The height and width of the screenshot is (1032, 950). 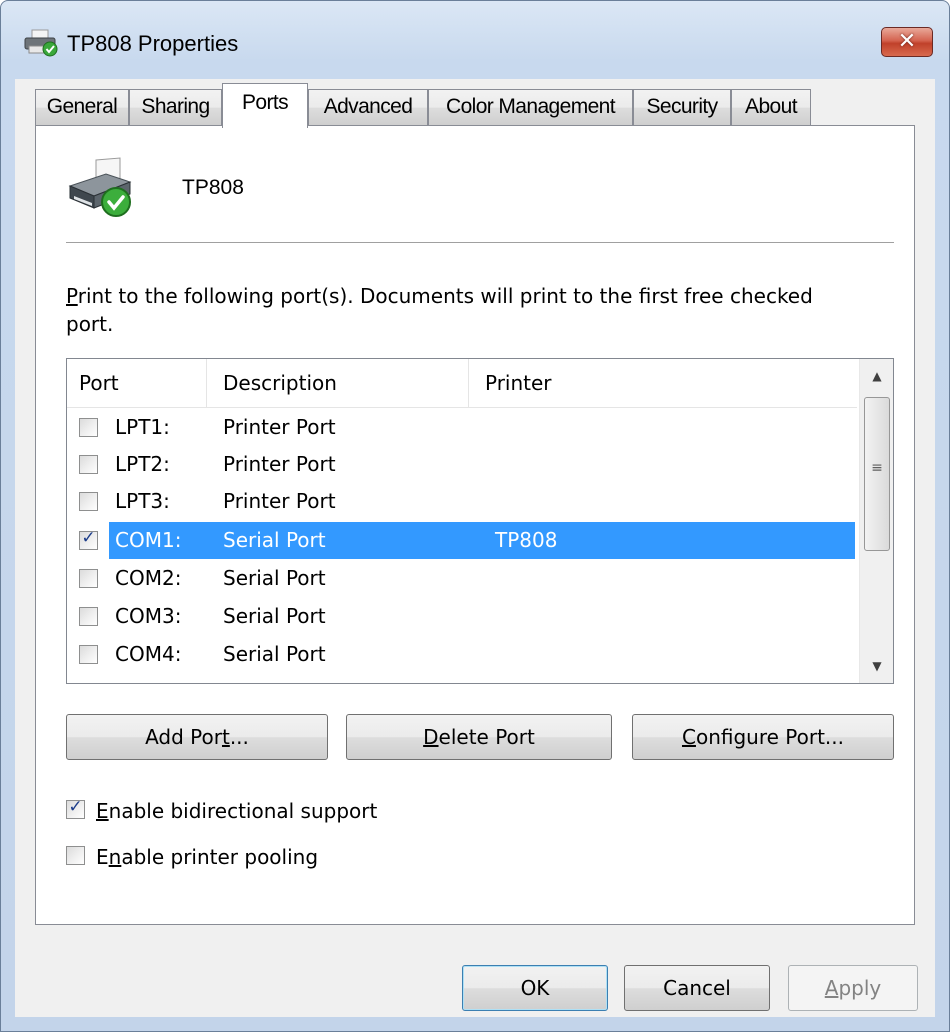 What do you see at coordinates (663, 383) in the screenshot?
I see `column-header-printer: Printer` at bounding box center [663, 383].